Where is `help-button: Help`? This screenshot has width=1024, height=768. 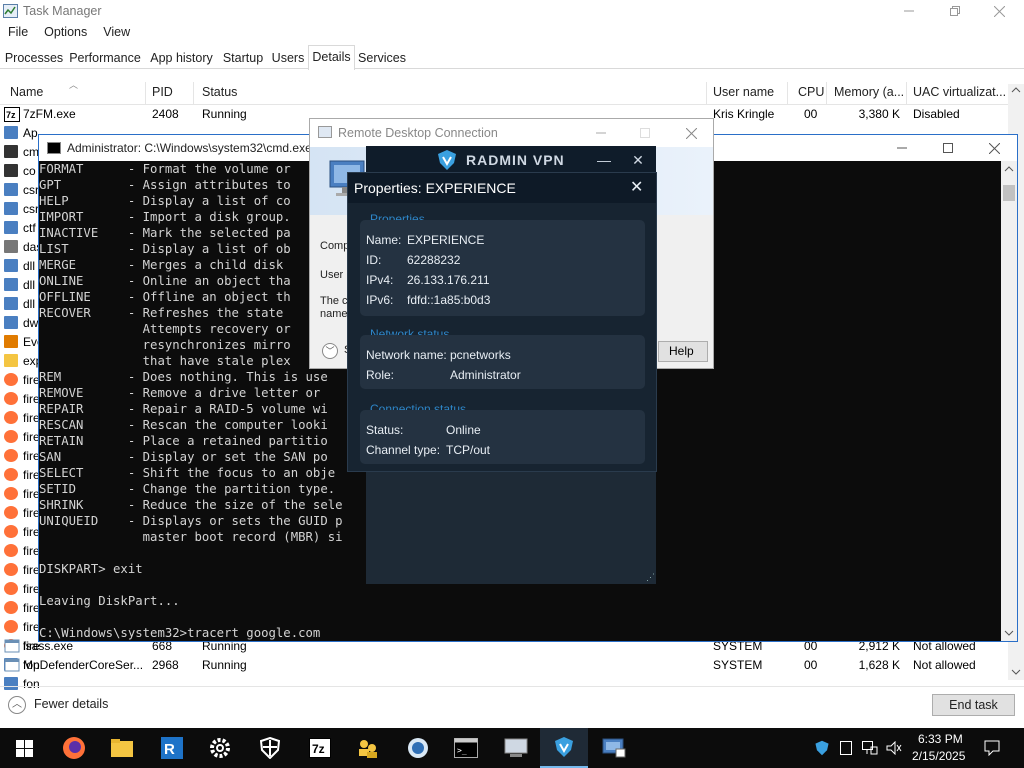
help-button: Help is located at coordinates (683, 351).